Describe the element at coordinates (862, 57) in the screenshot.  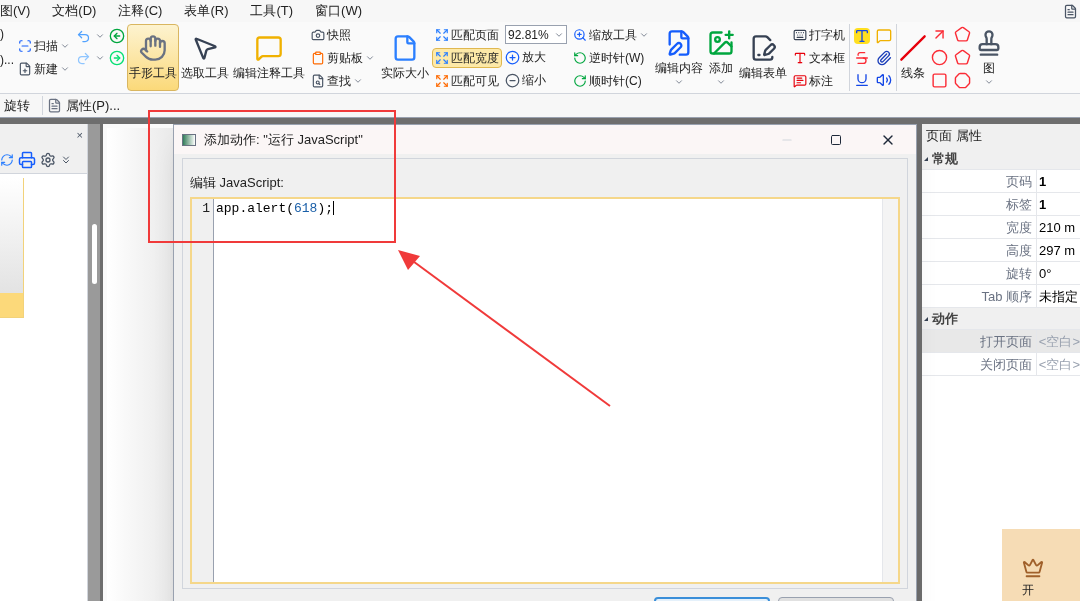
I see `strikethrough-icon` at that location.